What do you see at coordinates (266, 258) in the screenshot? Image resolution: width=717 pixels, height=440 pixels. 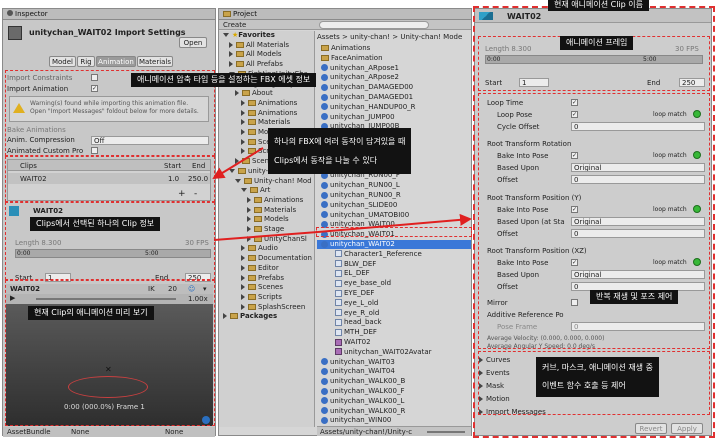 I see `tree-item: Documentation` at bounding box center [266, 258].